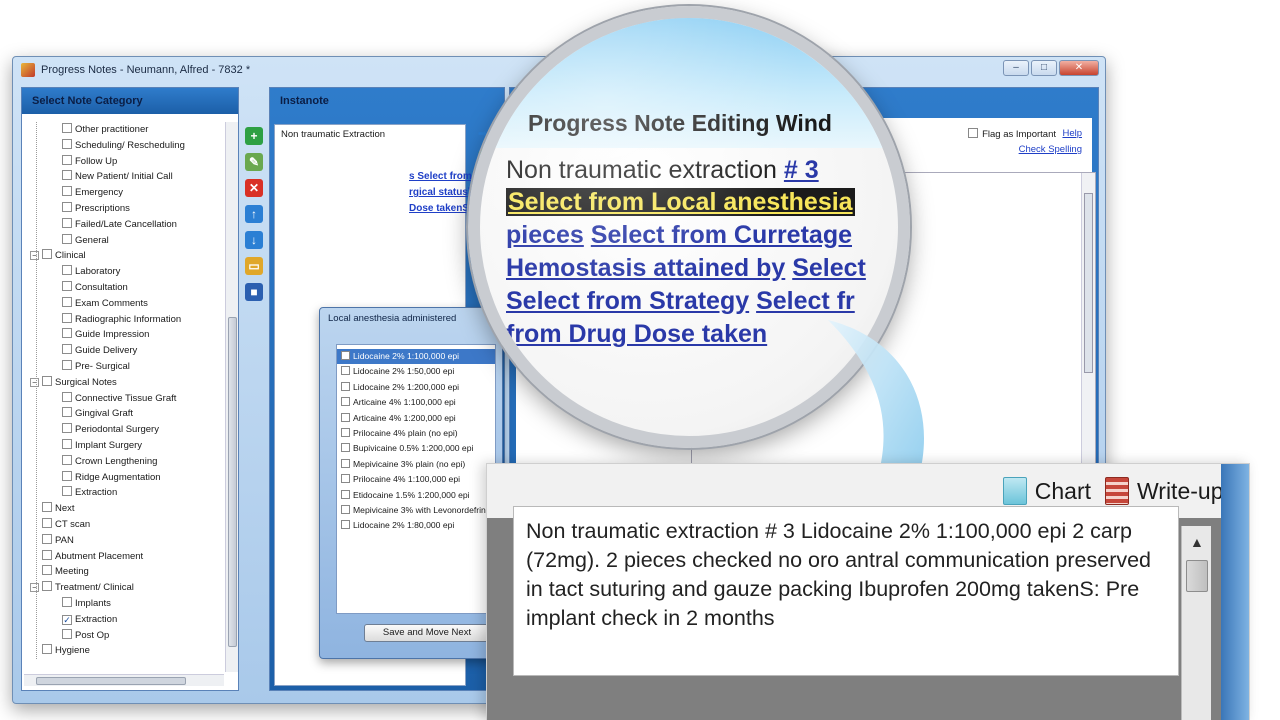  Describe the element at coordinates (416, 433) in the screenshot. I see `anesthesia-option: Prilocaine 4% plain (no epi)` at that location.